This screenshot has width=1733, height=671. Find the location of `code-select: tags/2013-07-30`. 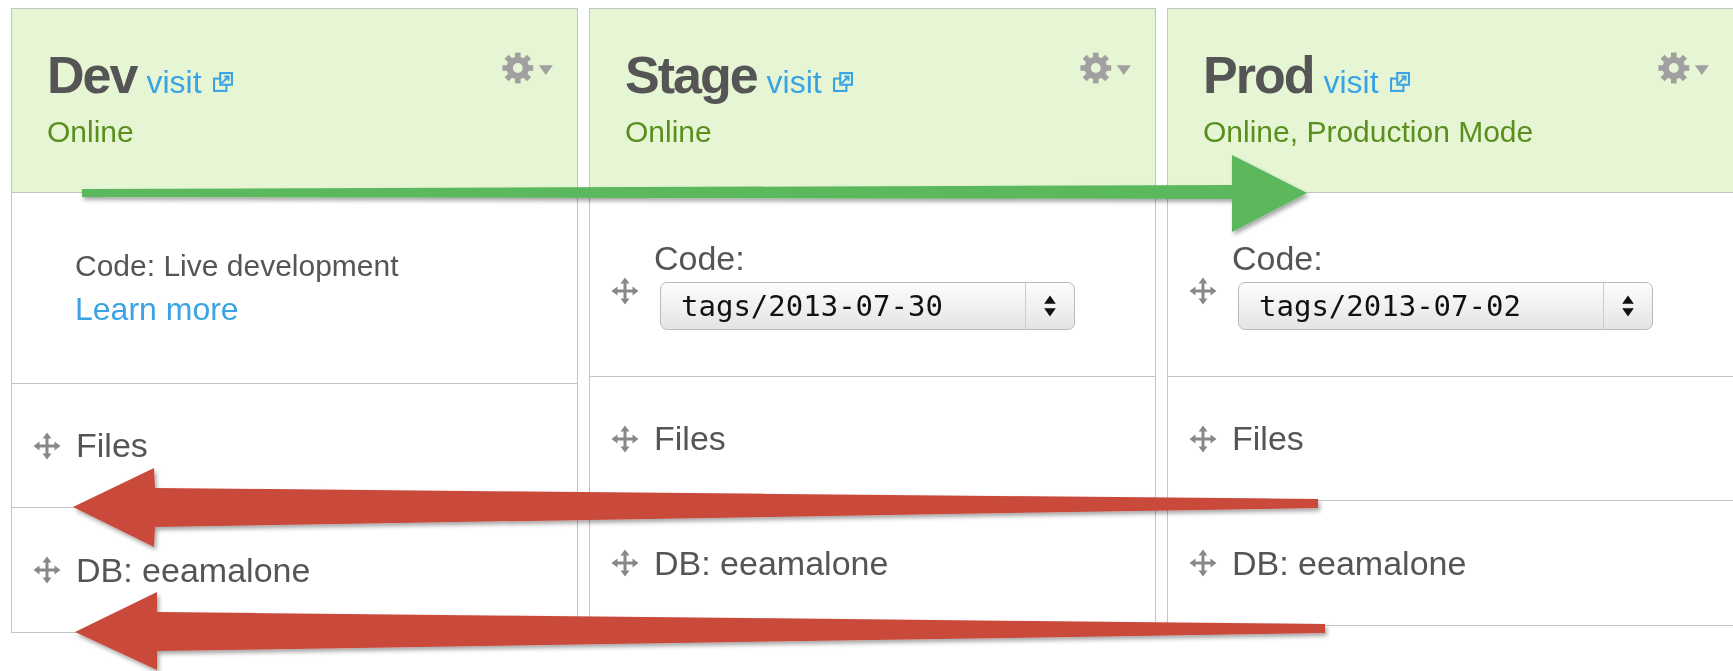

code-select: tags/2013-07-30 is located at coordinates (867, 306).